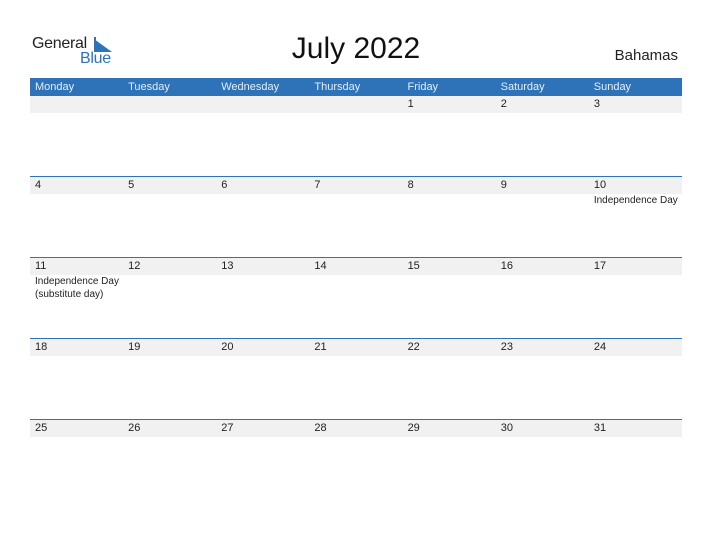 The width and height of the screenshot is (712, 550). I want to click on day-cell: 28, so click(355, 460).